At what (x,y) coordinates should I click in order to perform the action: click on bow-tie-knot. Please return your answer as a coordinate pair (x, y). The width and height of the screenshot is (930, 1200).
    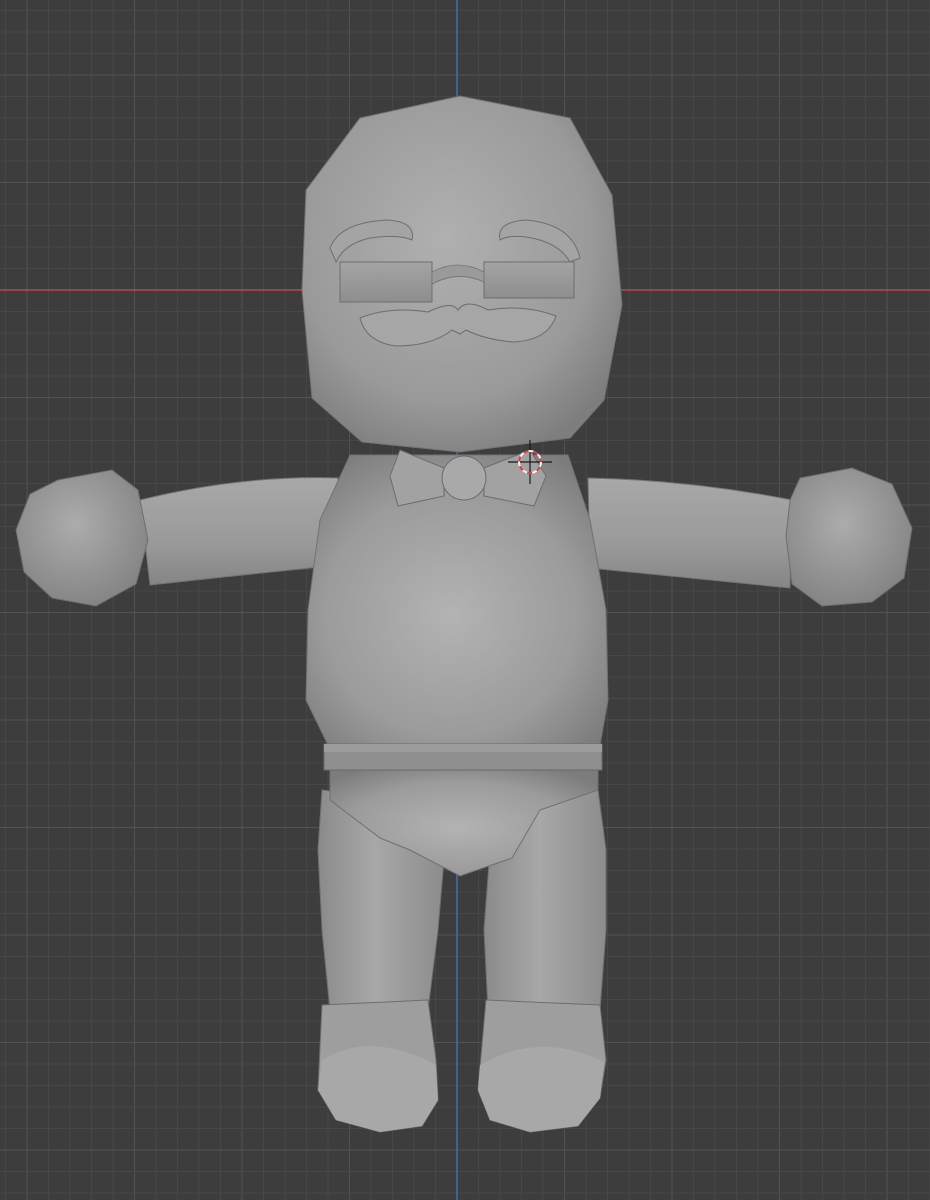
    Looking at the image, I should click on (464, 478).